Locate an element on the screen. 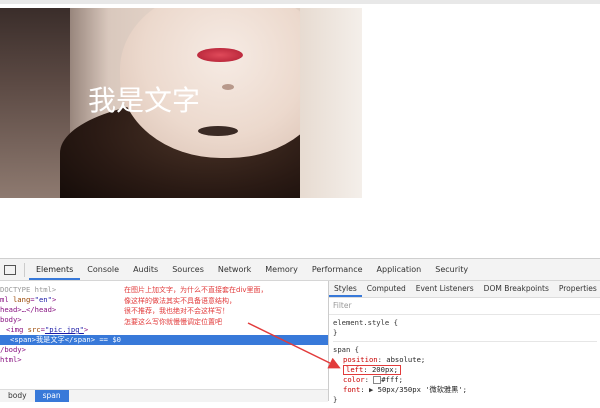 The width and height of the screenshot is (600, 408). tab-performance: Performance is located at coordinates (337, 269).